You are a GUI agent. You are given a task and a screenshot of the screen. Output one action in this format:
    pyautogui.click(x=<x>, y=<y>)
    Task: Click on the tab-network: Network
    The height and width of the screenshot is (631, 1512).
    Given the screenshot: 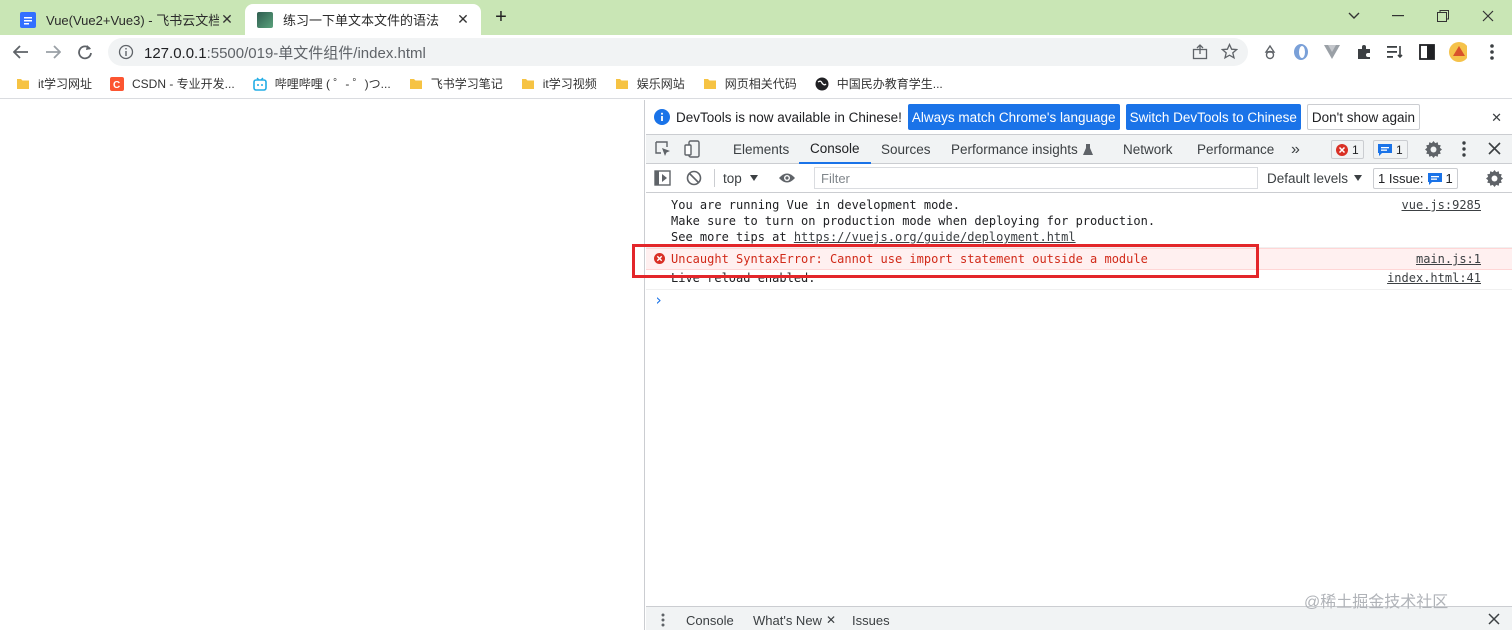 What is the action you would take?
    pyautogui.click(x=1148, y=149)
    